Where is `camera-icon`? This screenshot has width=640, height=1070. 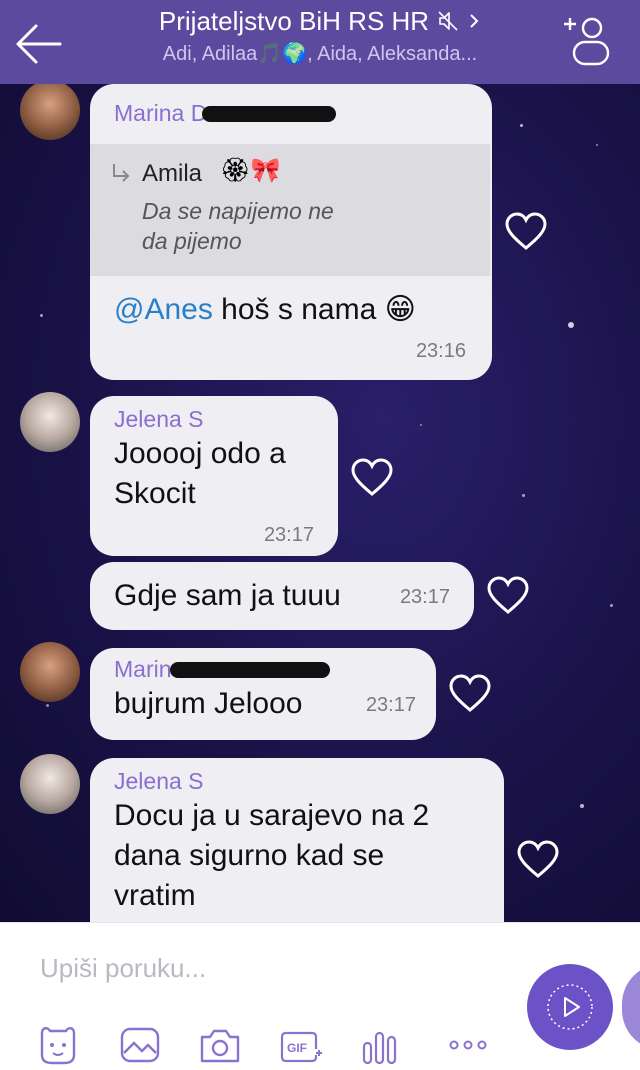
camera-icon is located at coordinates (220, 1045).